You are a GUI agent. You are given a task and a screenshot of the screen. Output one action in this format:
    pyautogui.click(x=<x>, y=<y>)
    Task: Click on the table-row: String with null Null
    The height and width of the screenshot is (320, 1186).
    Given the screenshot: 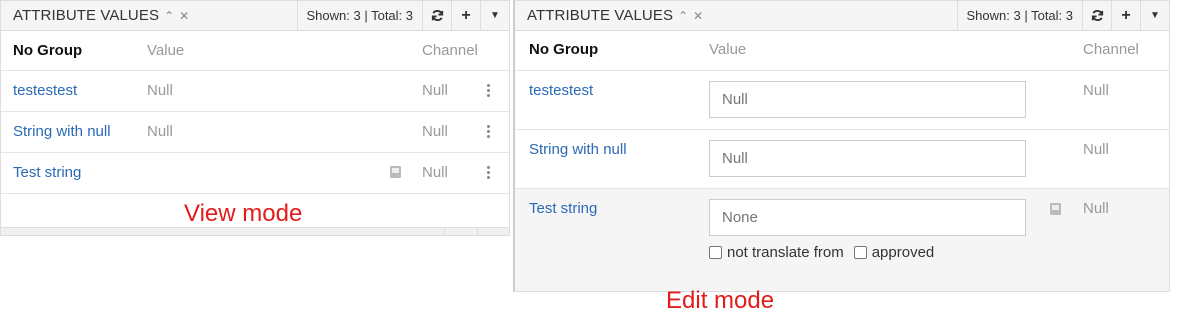 What is the action you would take?
    pyautogui.click(x=842, y=159)
    